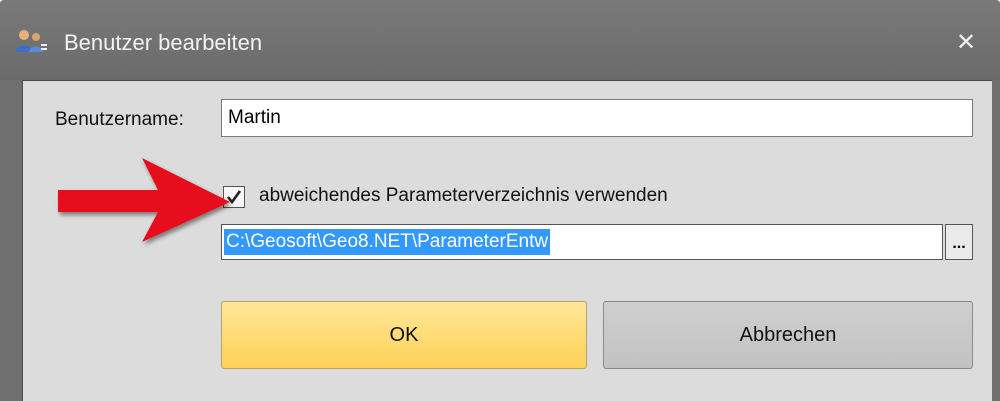 Image resolution: width=1000 pixels, height=401 pixels. What do you see at coordinates (119, 119) in the screenshot?
I see `username-label: Benutzername:` at bounding box center [119, 119].